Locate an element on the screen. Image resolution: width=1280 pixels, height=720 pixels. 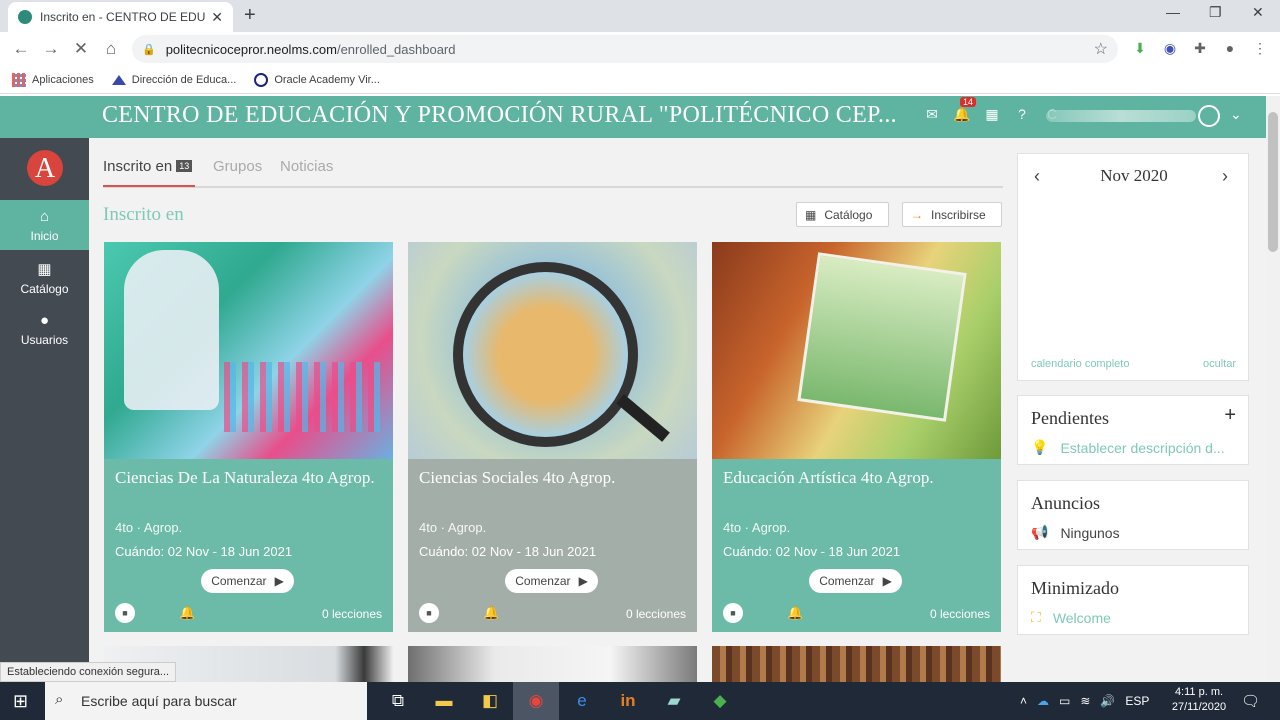
scrollbar-thumb is located at coordinates (1273, 182).